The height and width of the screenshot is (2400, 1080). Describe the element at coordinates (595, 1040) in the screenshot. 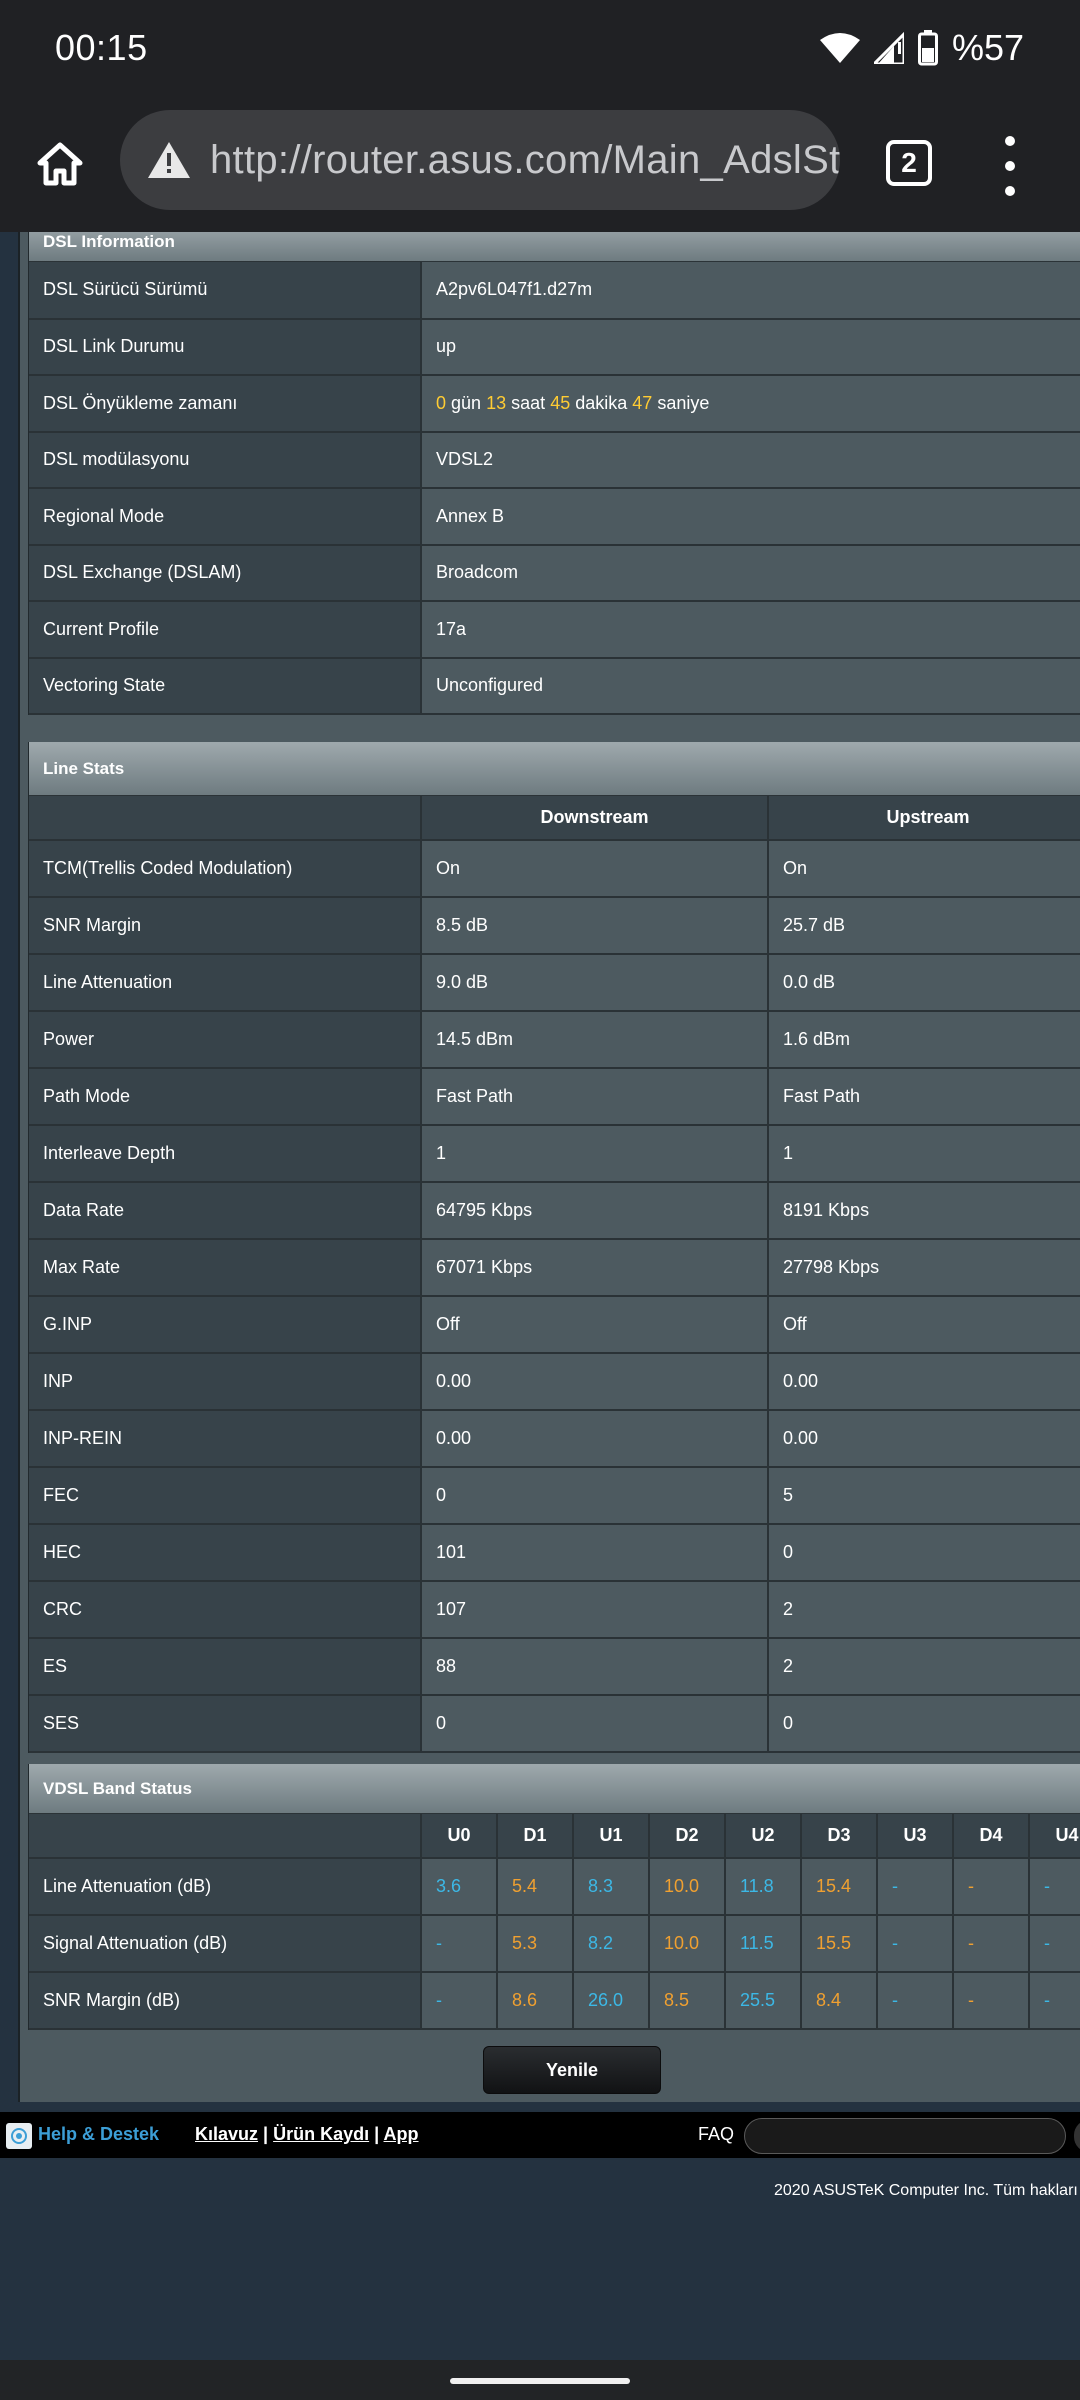

I see `downstream-value: 14.5 dBm` at that location.